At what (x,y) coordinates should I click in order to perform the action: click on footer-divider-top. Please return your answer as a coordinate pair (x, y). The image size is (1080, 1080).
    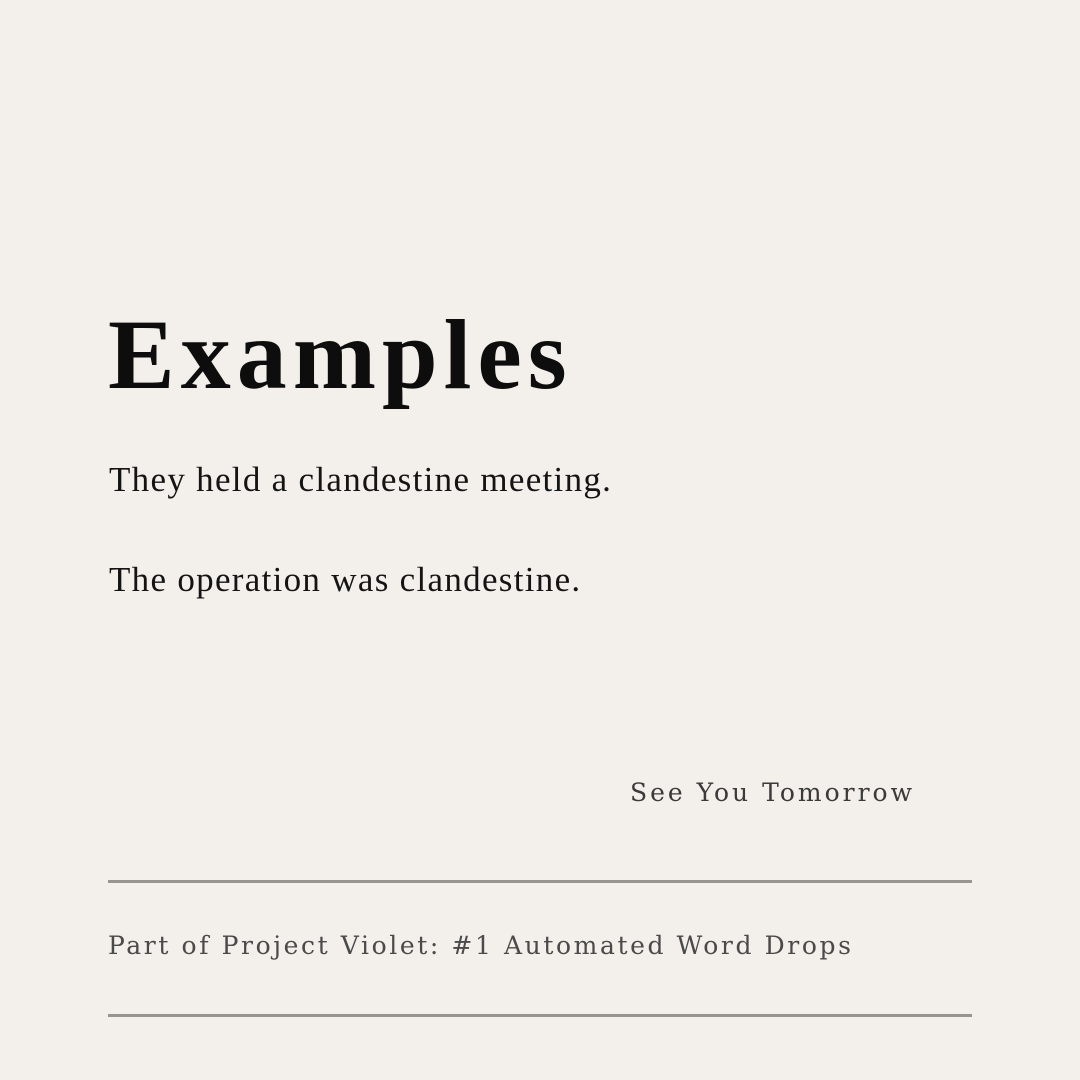
    Looking at the image, I should click on (540, 881).